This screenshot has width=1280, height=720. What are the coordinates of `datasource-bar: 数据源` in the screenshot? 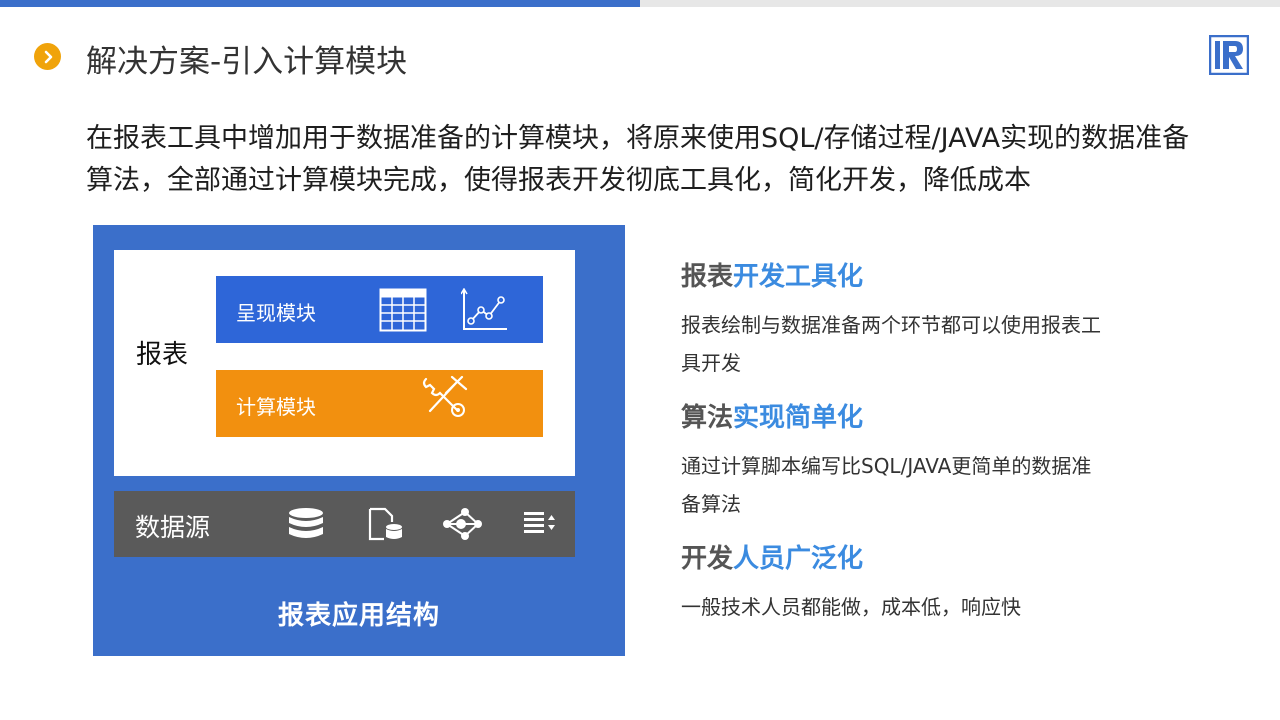 It's located at (344, 524).